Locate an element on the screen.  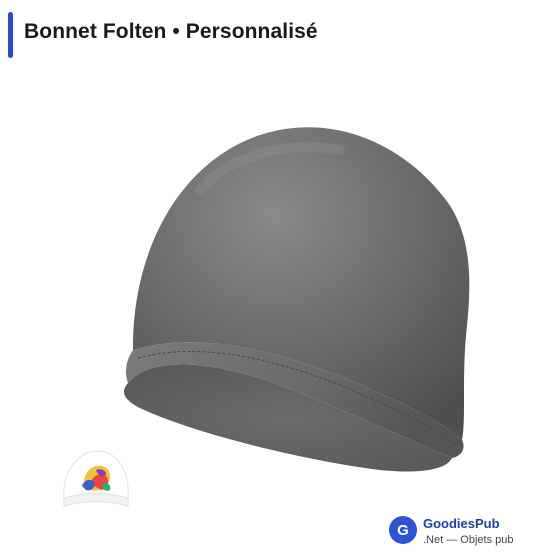
brand-badge: G GoodiesPub .Net — Objets pub is located at coordinates (469, 532).